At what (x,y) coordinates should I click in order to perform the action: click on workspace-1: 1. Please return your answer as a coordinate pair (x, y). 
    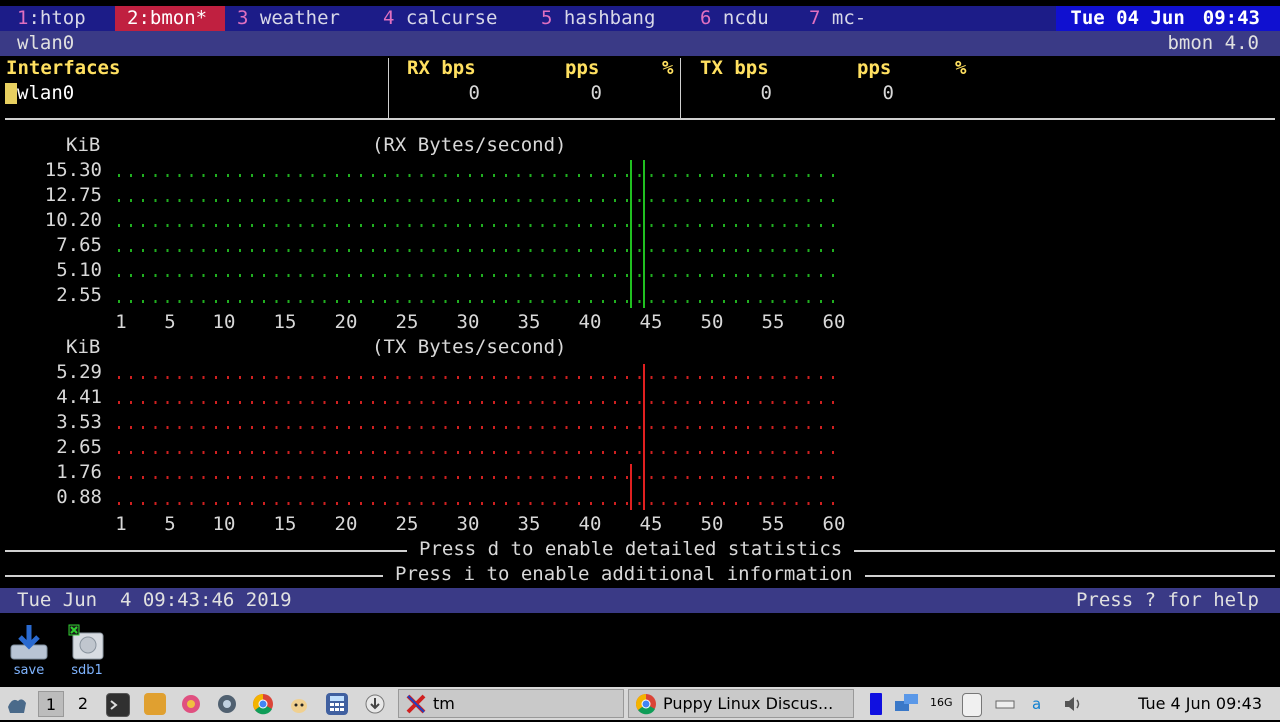
    Looking at the image, I should click on (51, 704).